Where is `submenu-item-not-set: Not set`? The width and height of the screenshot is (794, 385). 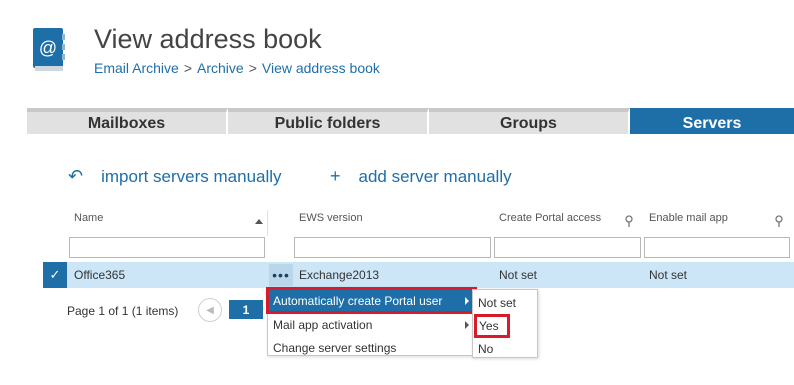 submenu-item-not-set: Not set is located at coordinates (505, 303).